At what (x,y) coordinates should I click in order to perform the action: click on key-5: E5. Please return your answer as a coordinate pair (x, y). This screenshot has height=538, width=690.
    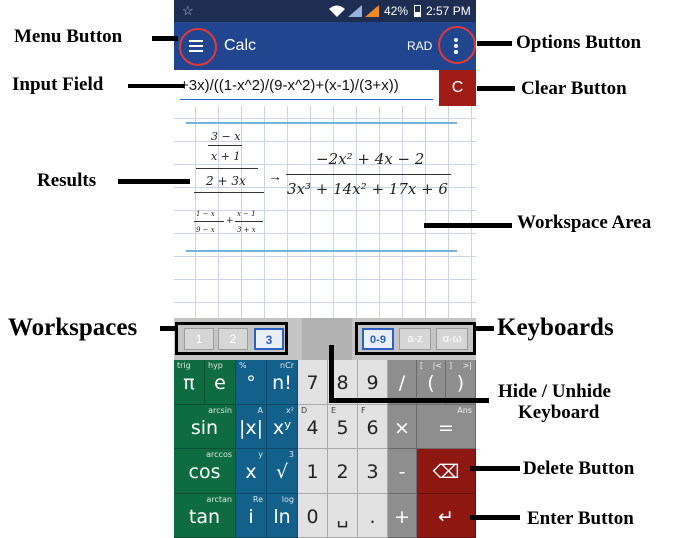
    Looking at the image, I should click on (343, 426).